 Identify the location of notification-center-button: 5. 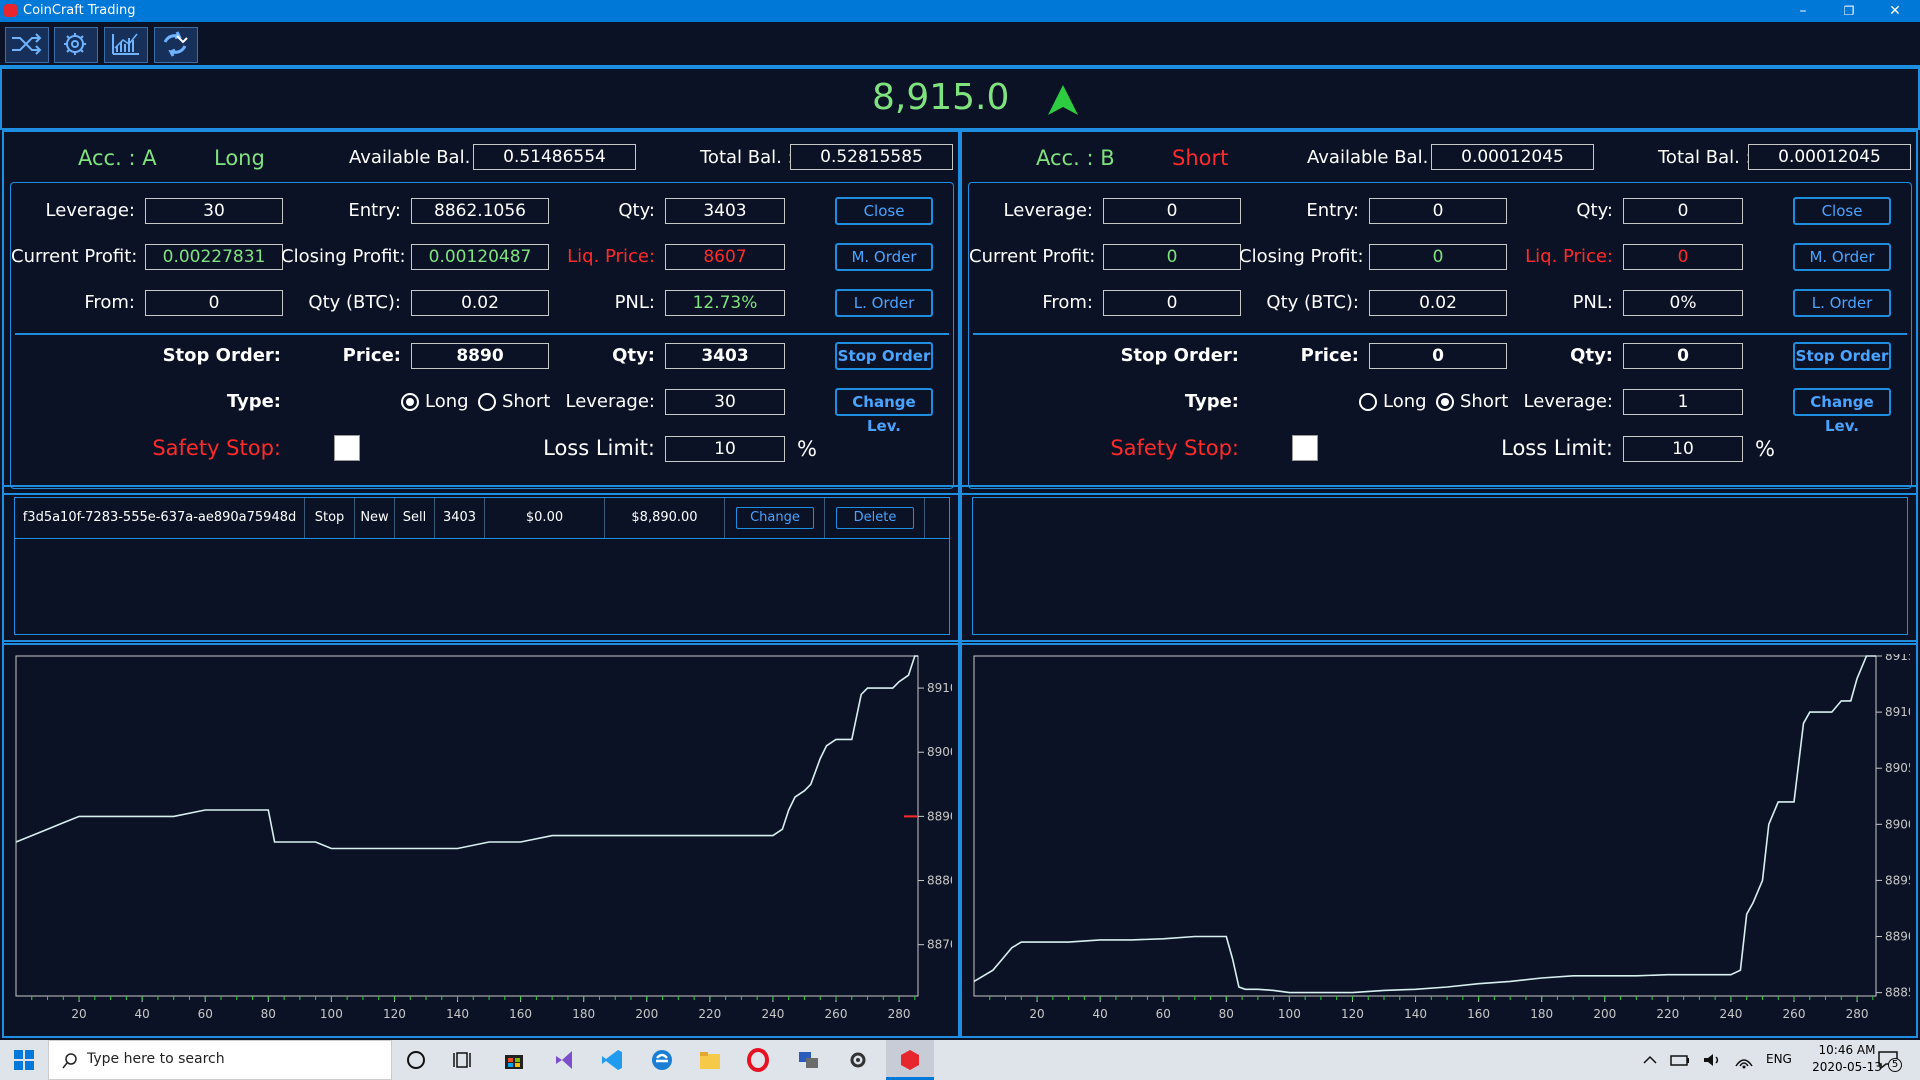
(1889, 1060).